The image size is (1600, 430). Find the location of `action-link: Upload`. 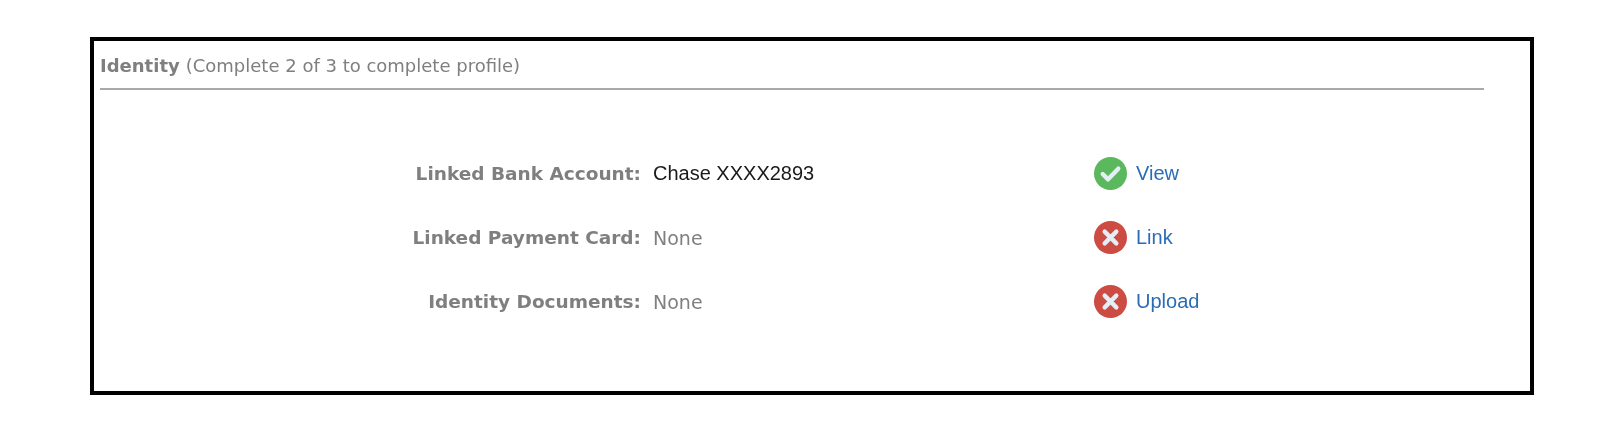

action-link: Upload is located at coordinates (1168, 301).